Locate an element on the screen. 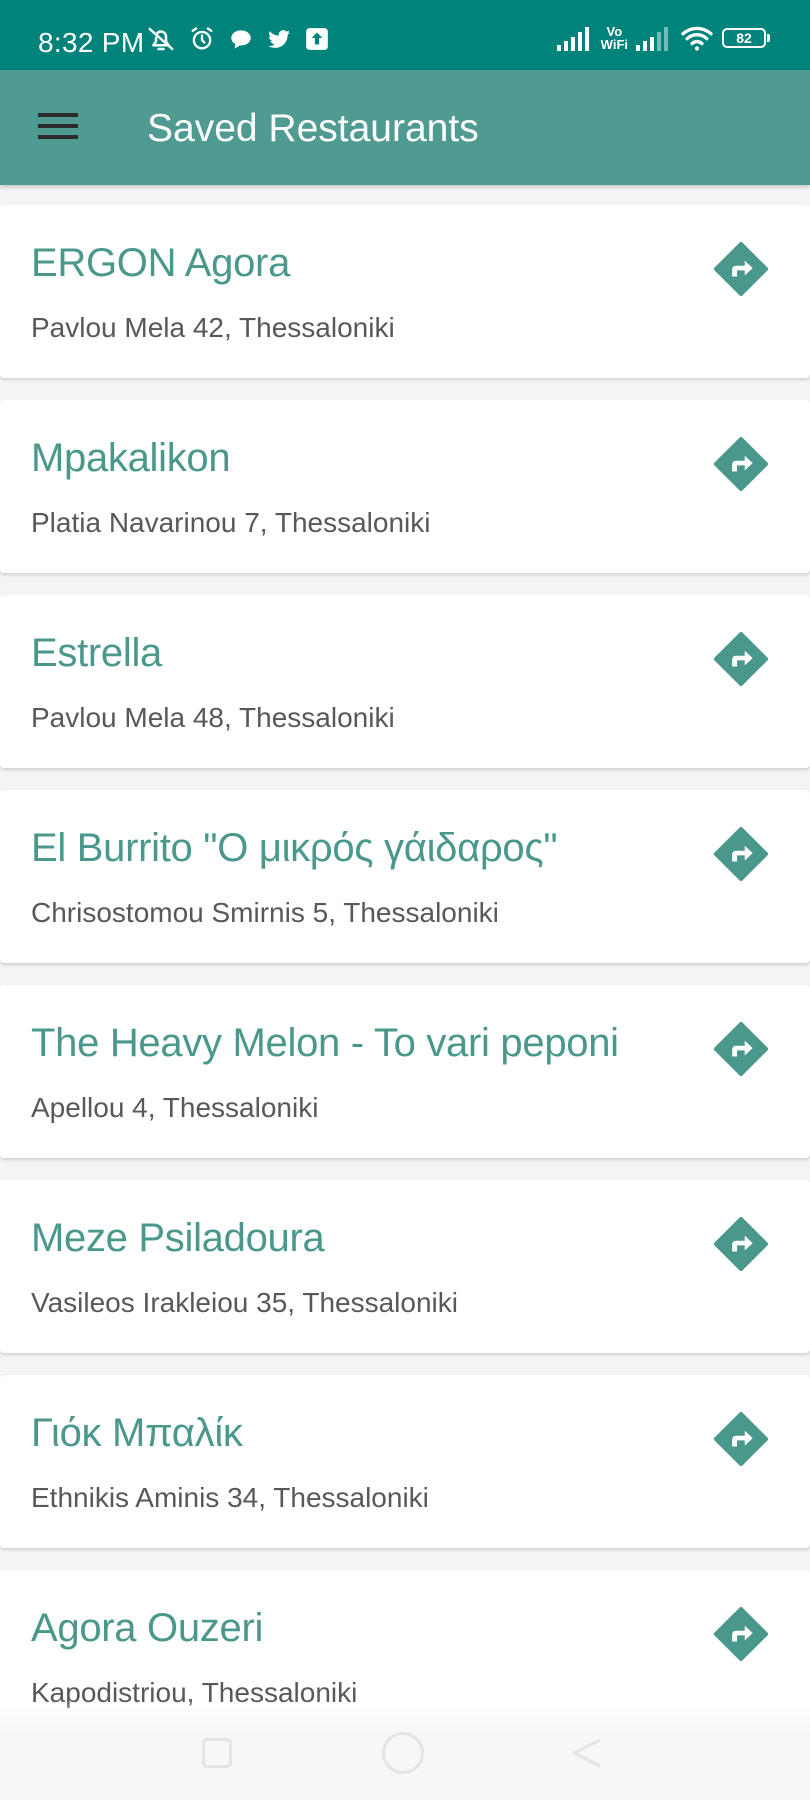 The image size is (810, 1800). restaurant-name: The Heavy Melon - To vari peponi is located at coordinates (325, 1043).